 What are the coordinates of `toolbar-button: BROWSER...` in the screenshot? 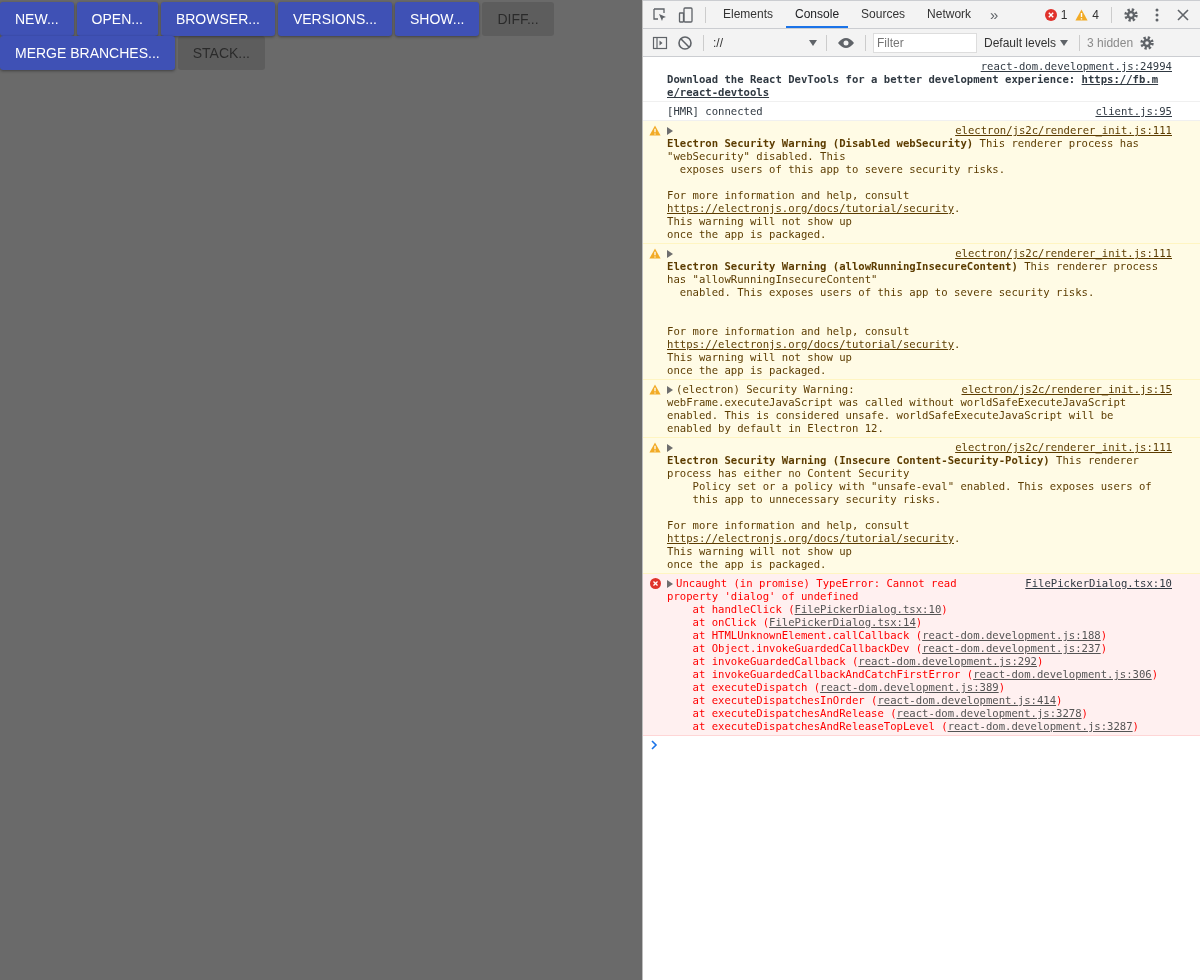 It's located at (217, 19).